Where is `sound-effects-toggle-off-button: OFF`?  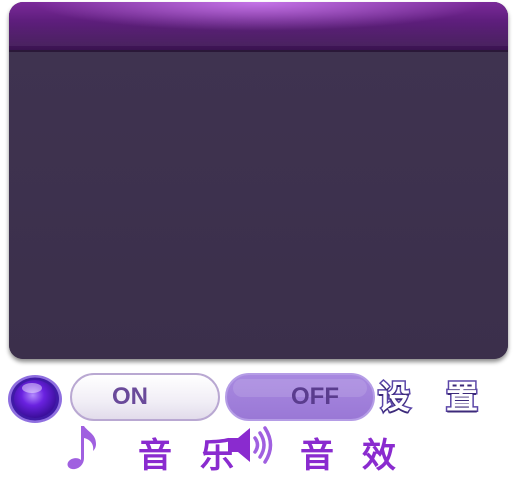
sound-effects-toggle-off-button: OFF is located at coordinates (300, 397).